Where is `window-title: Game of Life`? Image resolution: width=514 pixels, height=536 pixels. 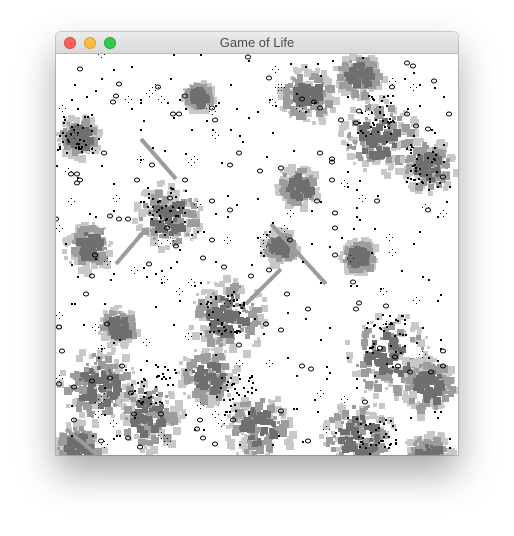
window-title: Game of Life is located at coordinates (257, 42).